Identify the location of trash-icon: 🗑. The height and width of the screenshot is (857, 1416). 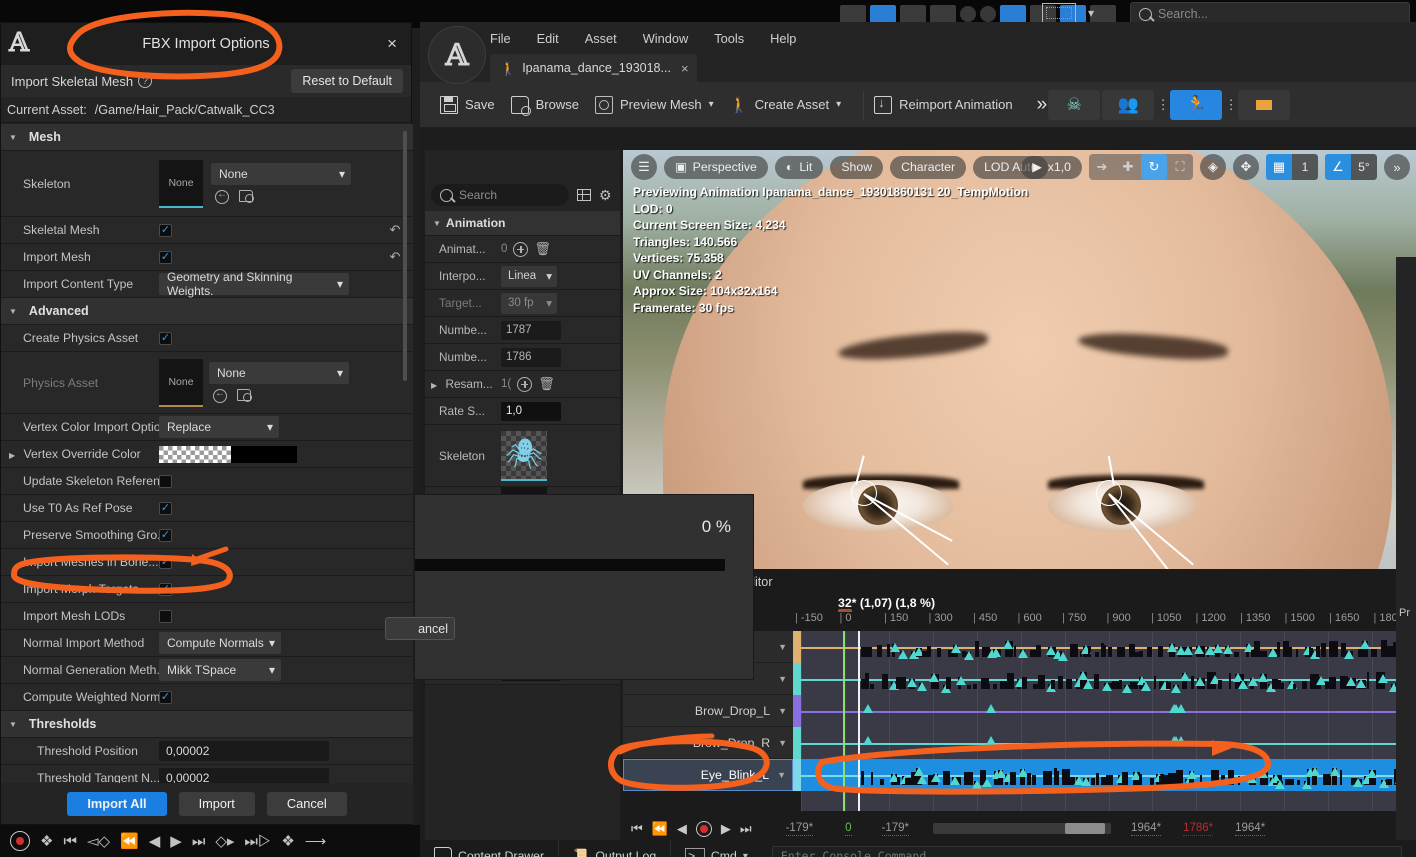
(542, 249).